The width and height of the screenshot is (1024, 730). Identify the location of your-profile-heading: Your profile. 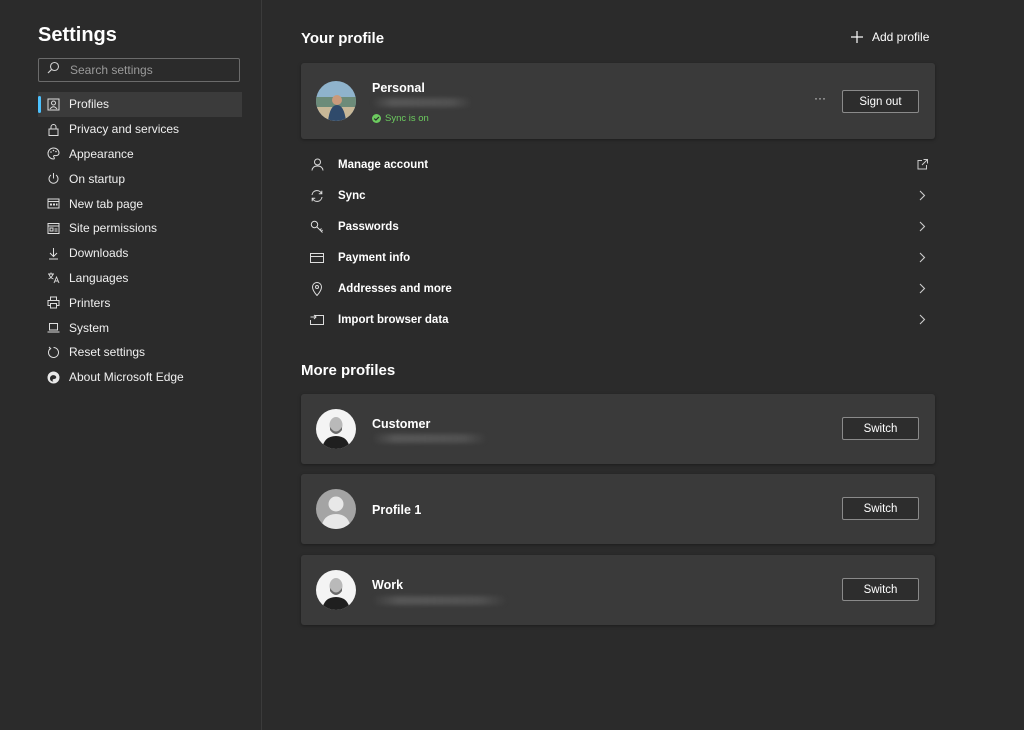
(343, 38).